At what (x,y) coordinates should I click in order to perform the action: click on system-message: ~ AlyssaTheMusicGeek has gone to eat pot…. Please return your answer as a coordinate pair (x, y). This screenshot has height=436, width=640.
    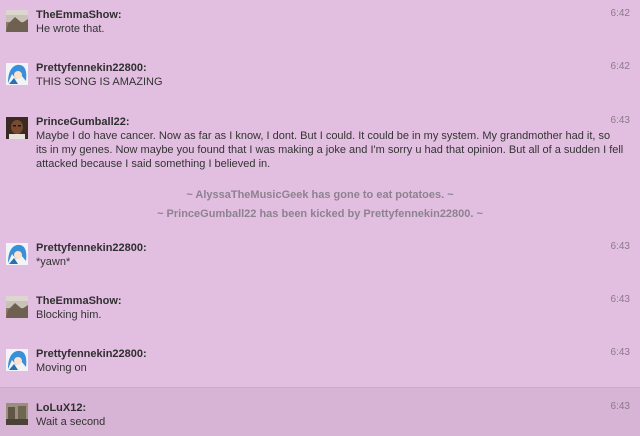
    Looking at the image, I should click on (320, 195).